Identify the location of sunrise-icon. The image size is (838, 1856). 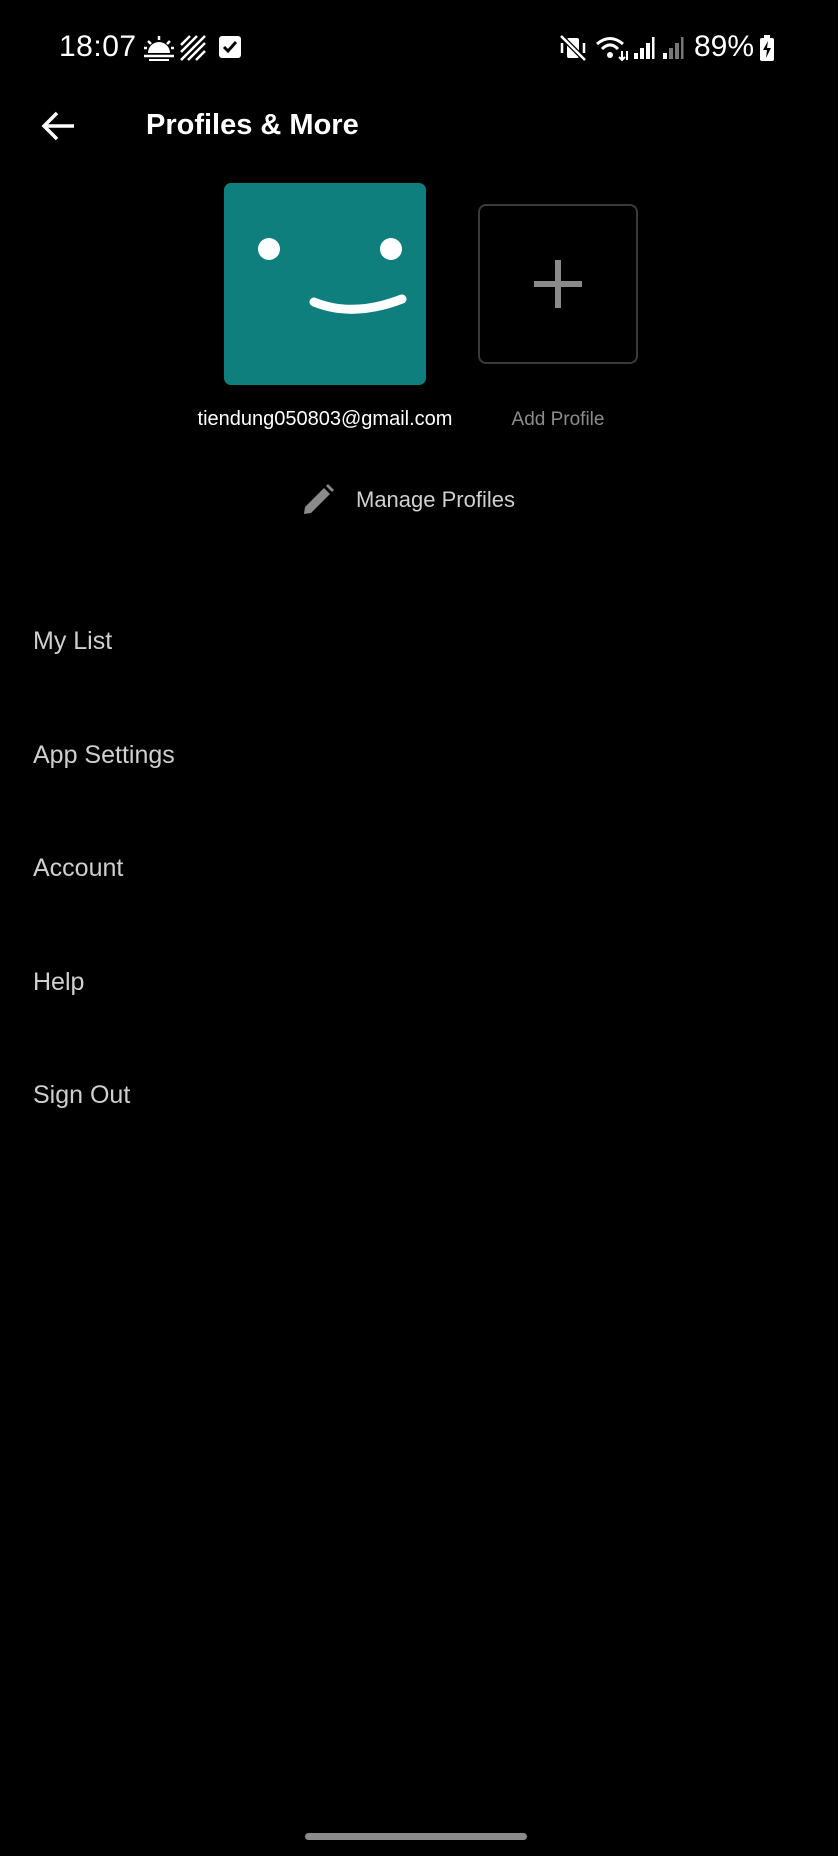
(159, 48).